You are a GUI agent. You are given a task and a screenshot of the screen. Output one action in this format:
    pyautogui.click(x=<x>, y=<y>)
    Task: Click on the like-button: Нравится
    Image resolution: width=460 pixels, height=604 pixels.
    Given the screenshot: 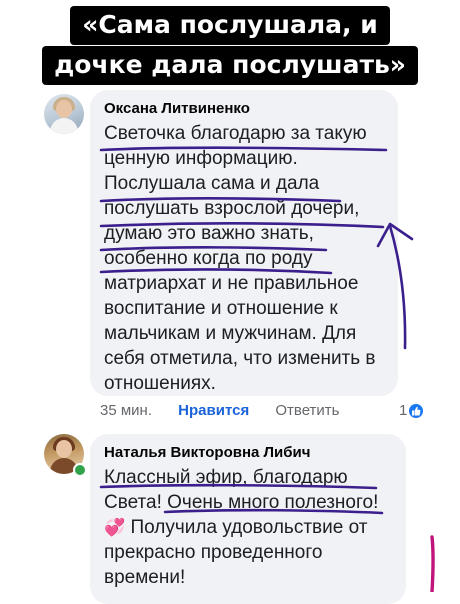 What is the action you would take?
    pyautogui.click(x=213, y=410)
    